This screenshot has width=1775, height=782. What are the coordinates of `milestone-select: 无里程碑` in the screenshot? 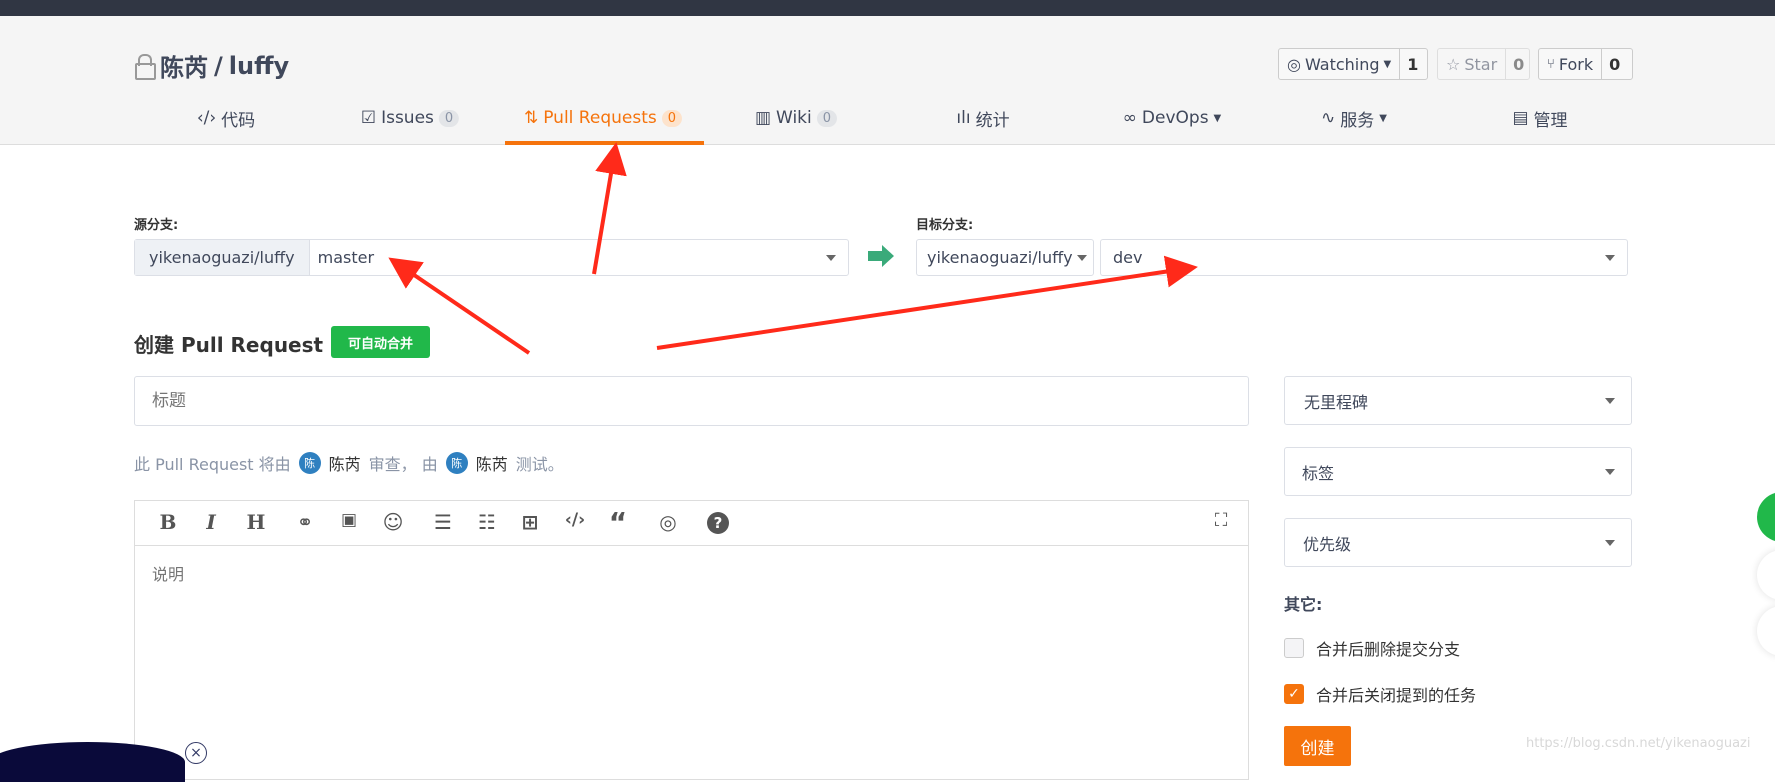 It's located at (1458, 400).